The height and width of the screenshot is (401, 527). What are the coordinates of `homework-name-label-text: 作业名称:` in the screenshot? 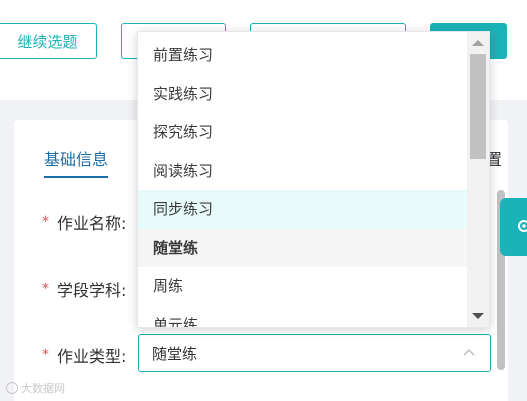 It's located at (92, 223).